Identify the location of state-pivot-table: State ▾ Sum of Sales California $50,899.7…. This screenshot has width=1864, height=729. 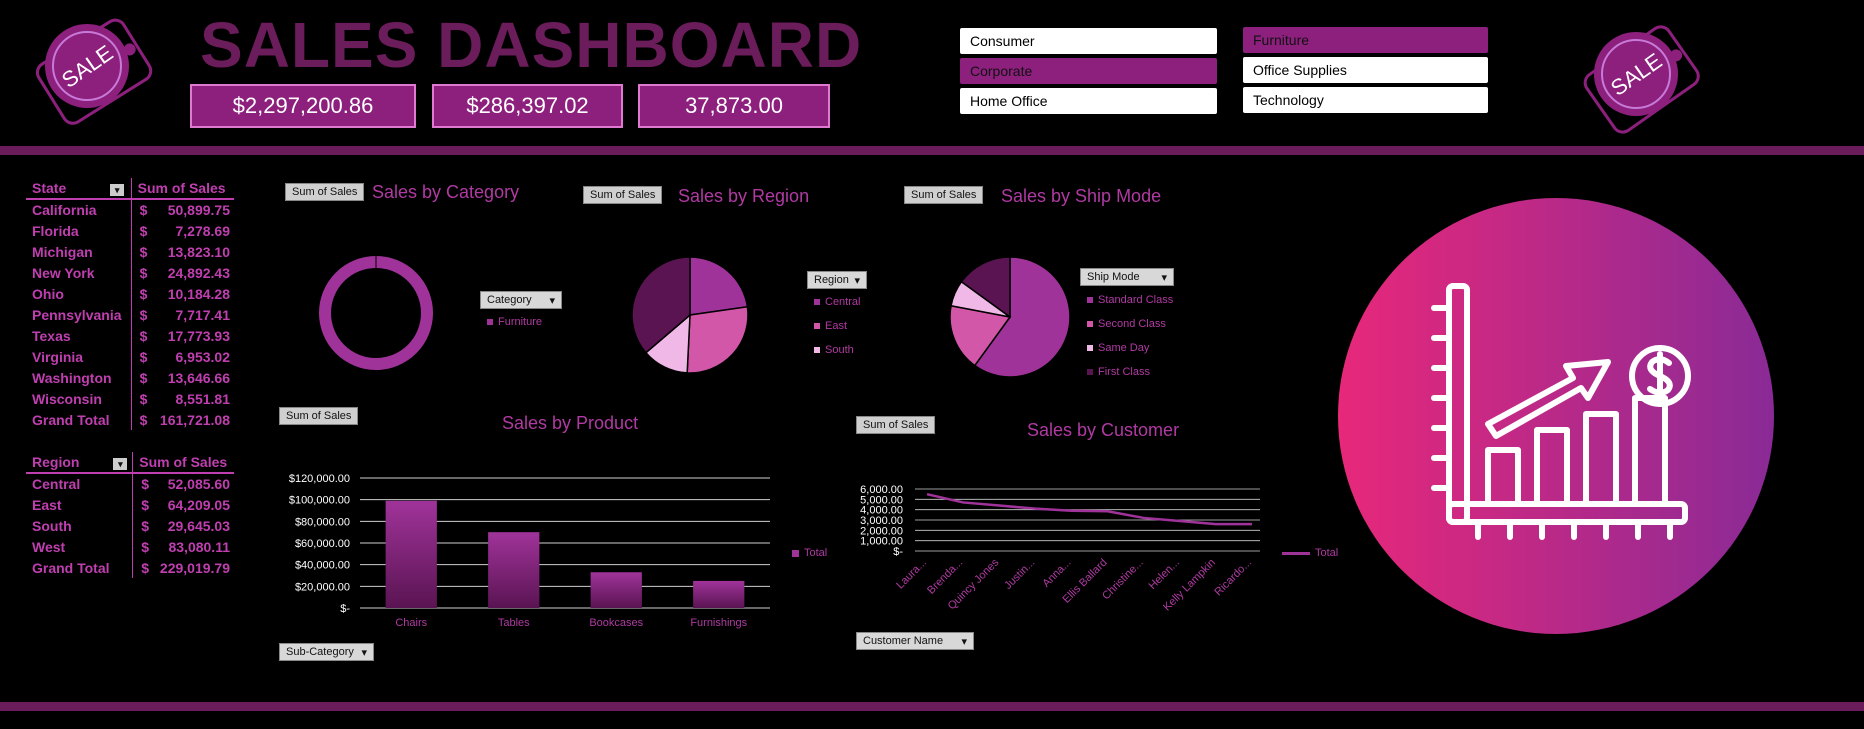
(130, 304).